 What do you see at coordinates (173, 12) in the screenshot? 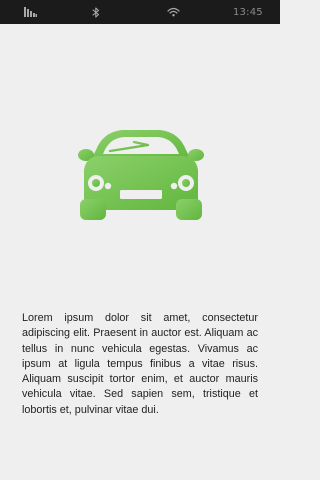
I see `wifi-icon` at bounding box center [173, 12].